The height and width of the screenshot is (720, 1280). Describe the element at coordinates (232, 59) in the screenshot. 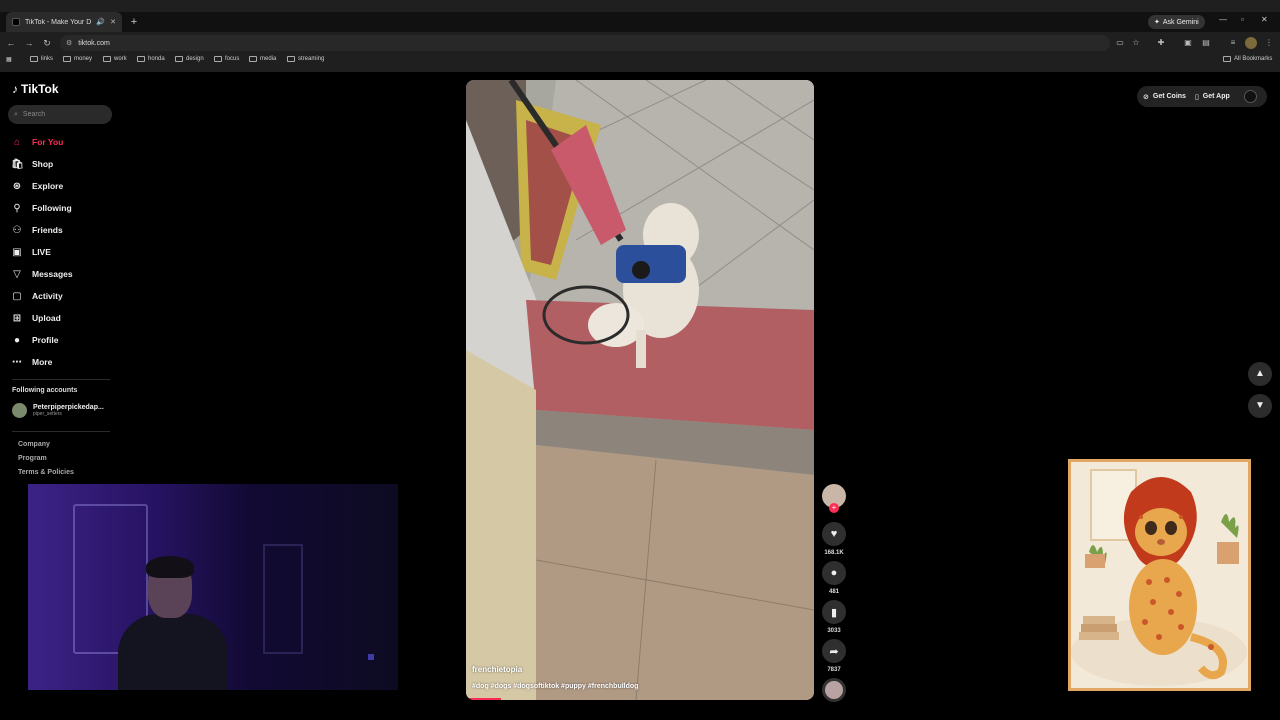

I see `bookmark-label: focus` at that location.